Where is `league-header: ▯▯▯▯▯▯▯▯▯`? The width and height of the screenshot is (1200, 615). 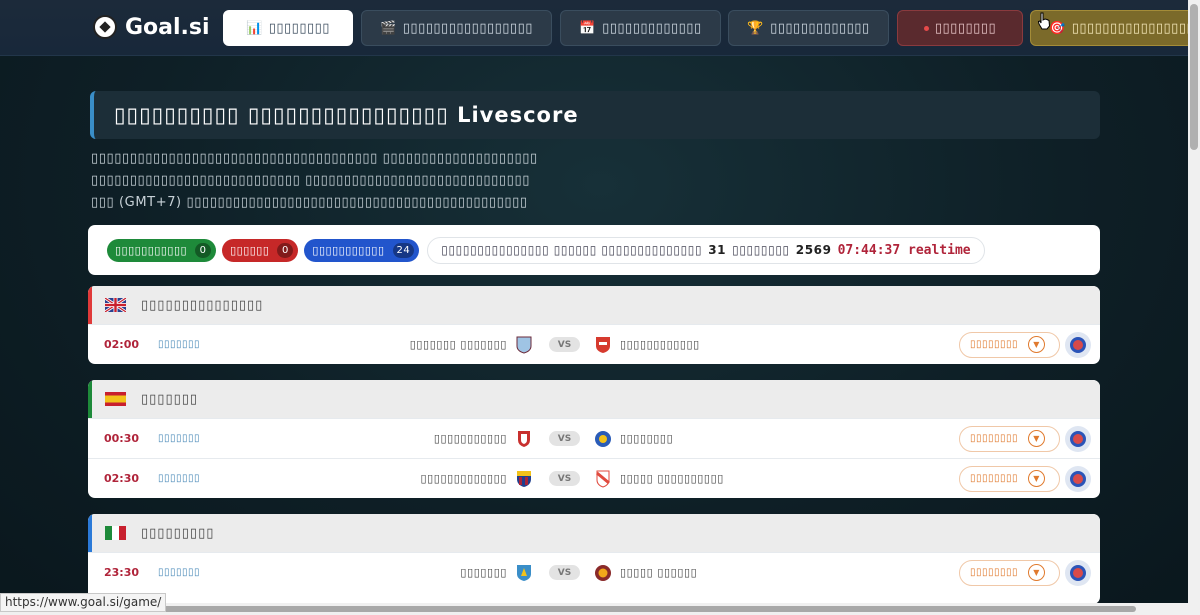
league-header: ▯▯▯▯▯▯▯▯▯ is located at coordinates (594, 533).